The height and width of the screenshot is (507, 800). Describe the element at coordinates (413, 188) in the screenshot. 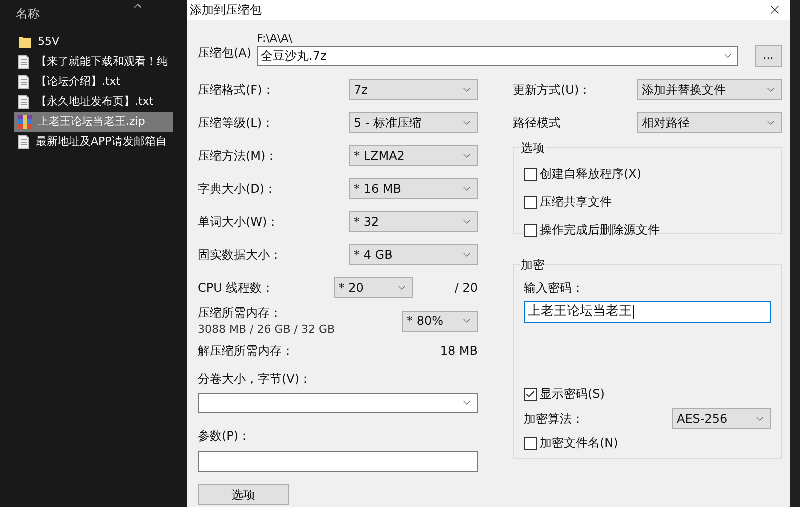

I see `dropdown: * 16 MB` at that location.